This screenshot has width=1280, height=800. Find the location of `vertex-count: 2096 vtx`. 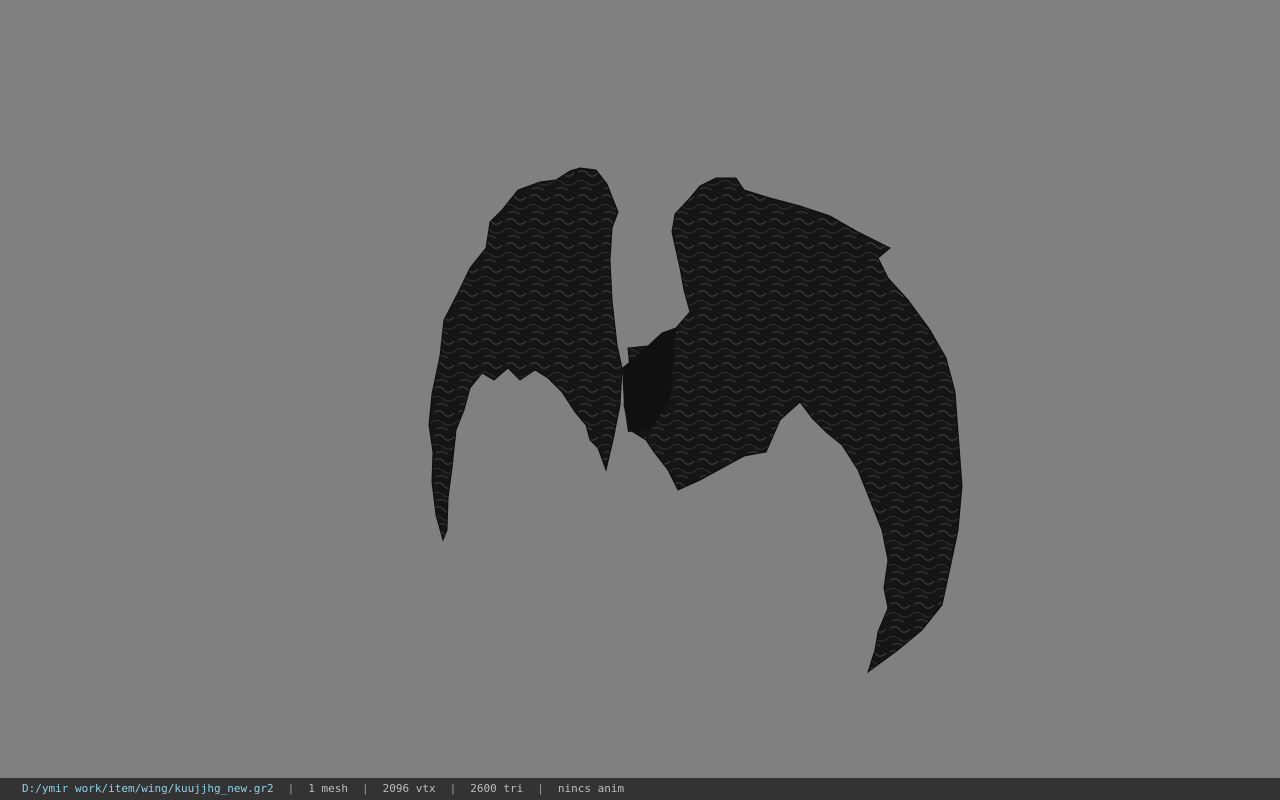

vertex-count: 2096 vtx is located at coordinates (409, 788).